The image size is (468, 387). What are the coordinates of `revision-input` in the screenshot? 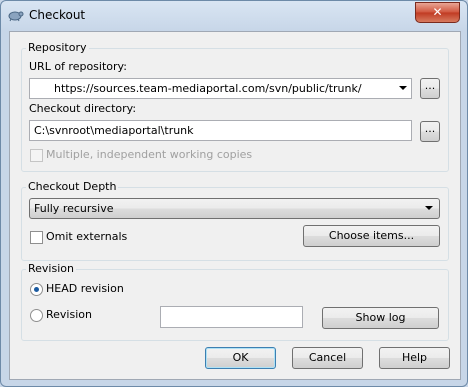 It's located at (231, 317).